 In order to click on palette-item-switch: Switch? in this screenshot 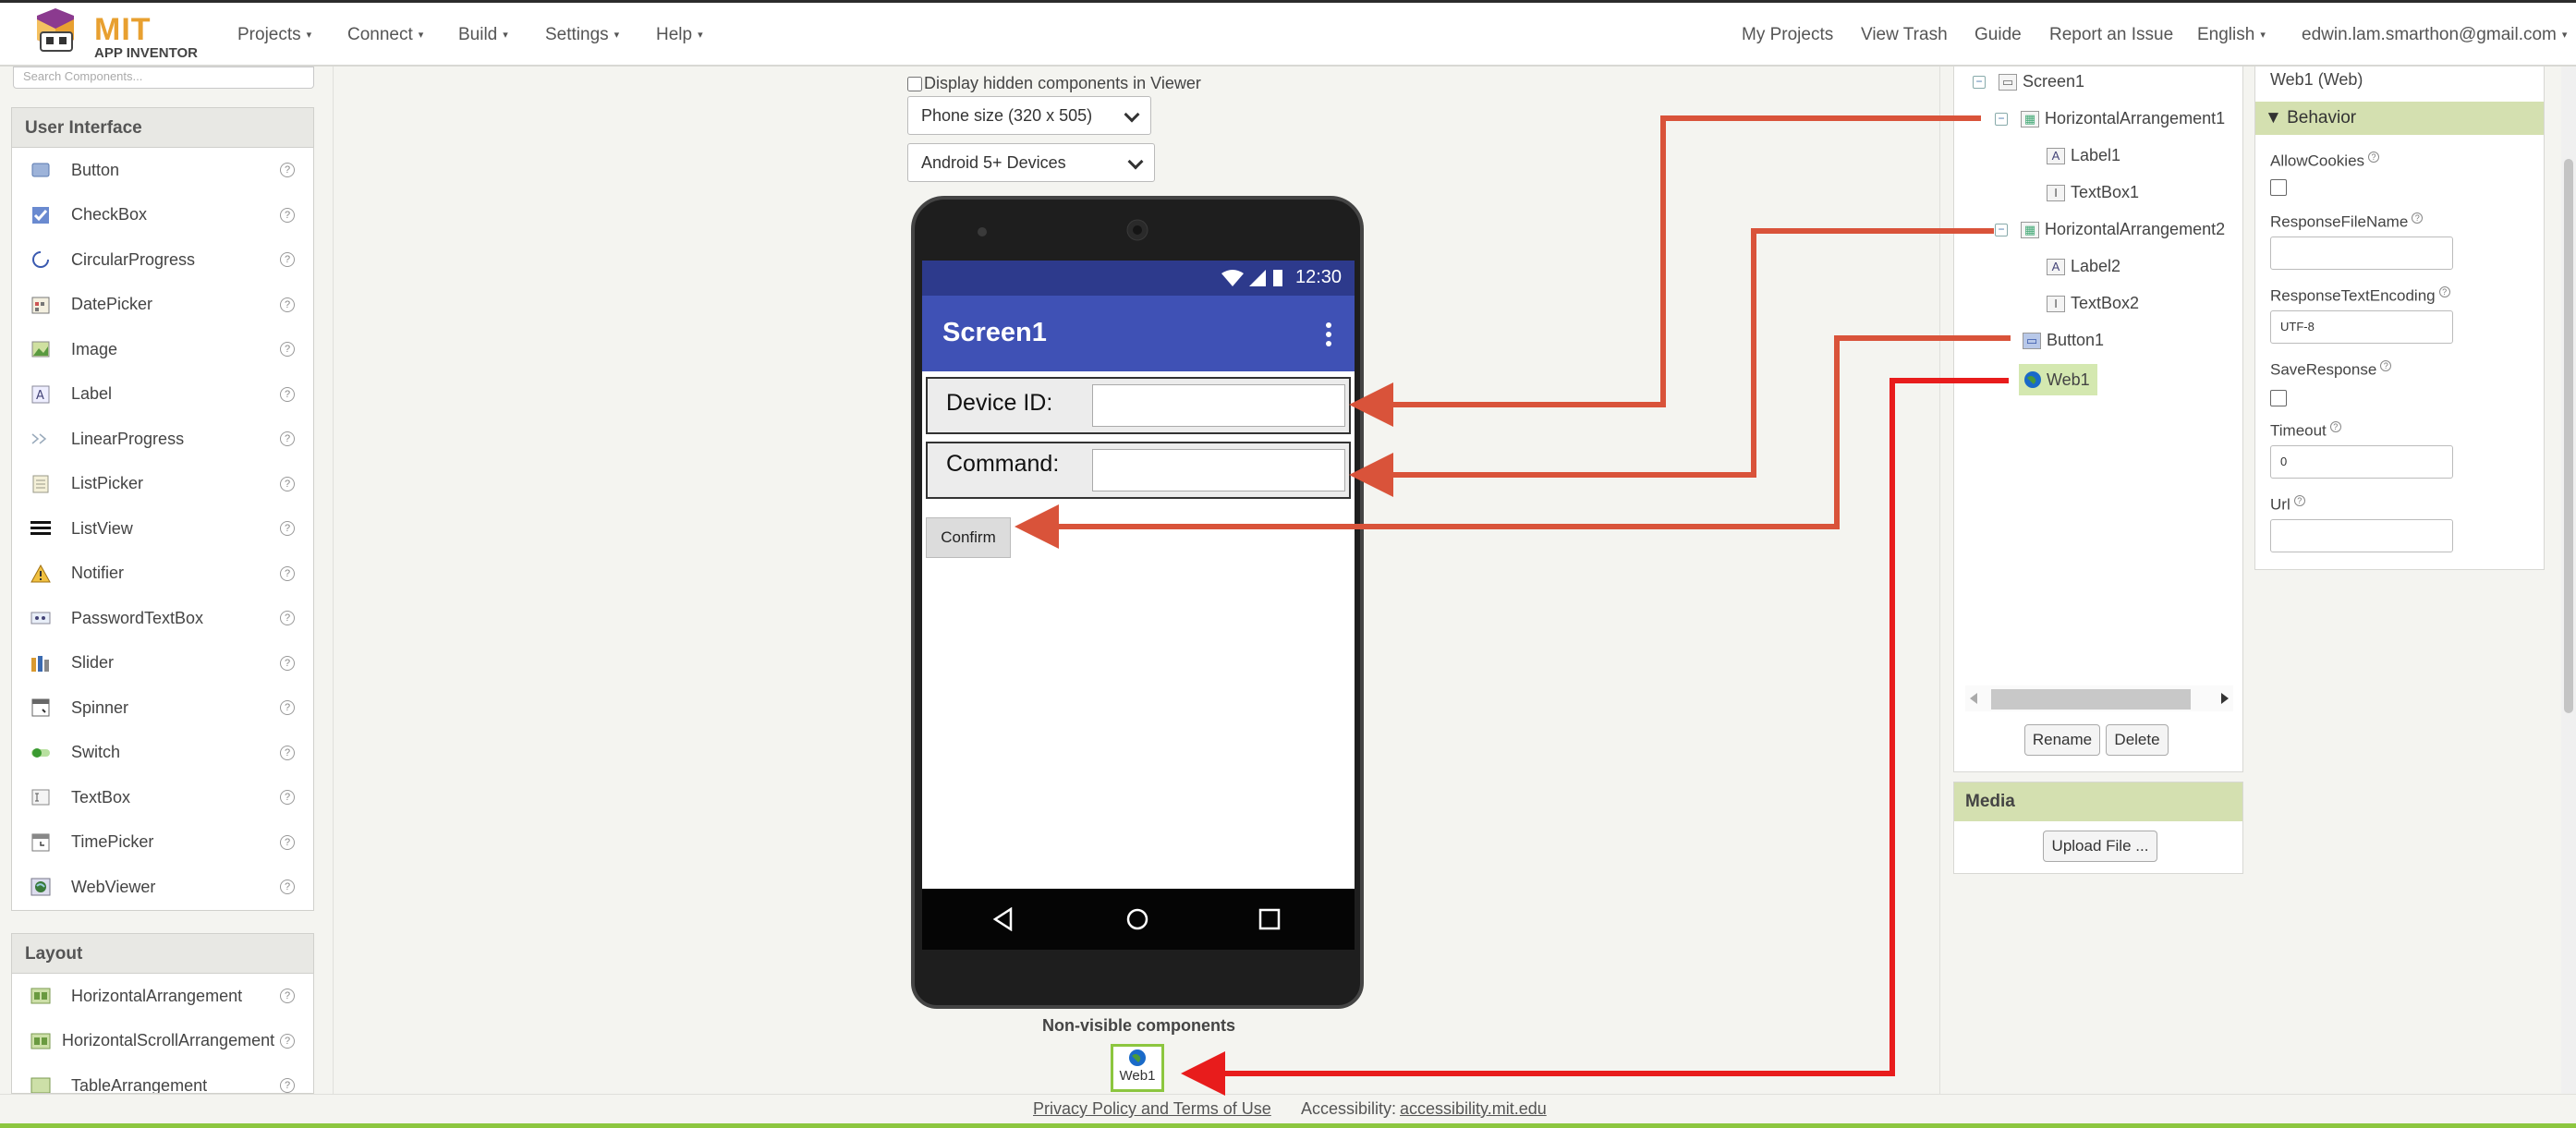, I will do `click(162, 753)`.